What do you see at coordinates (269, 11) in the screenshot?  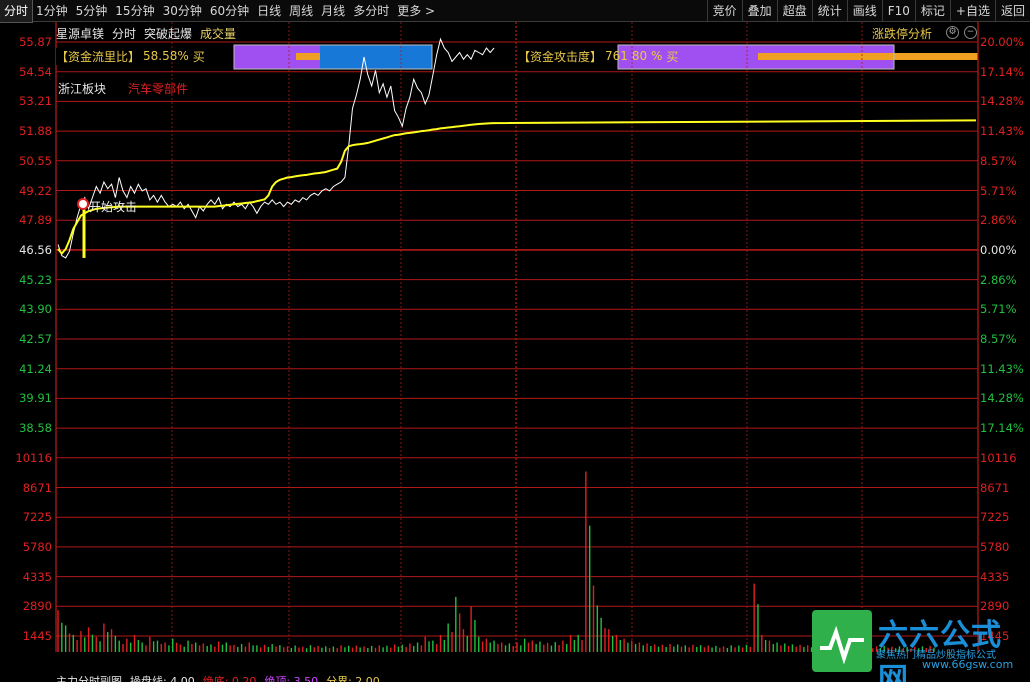 I see `period-tab: 日线` at bounding box center [269, 11].